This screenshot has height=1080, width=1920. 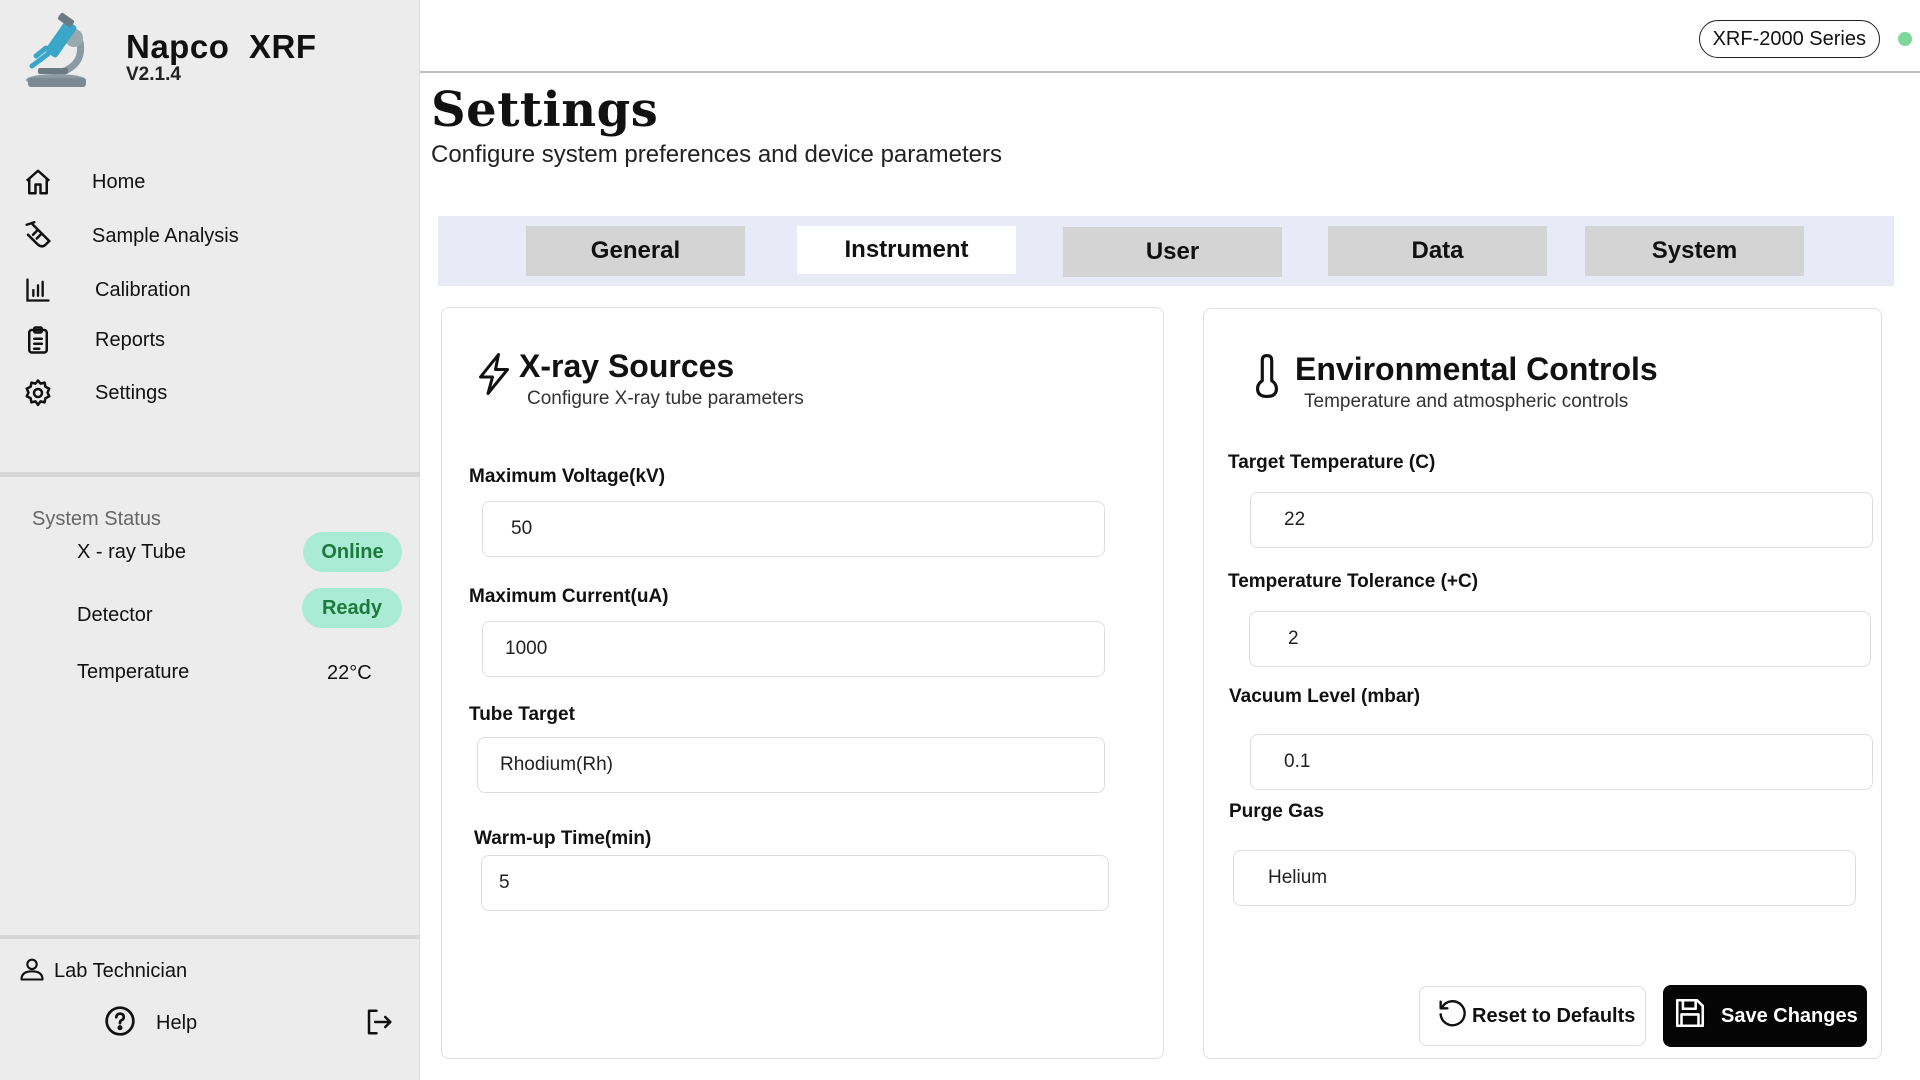 I want to click on reset-to-defaults-button: Reset to Defaults, so click(x=1532, y=1016).